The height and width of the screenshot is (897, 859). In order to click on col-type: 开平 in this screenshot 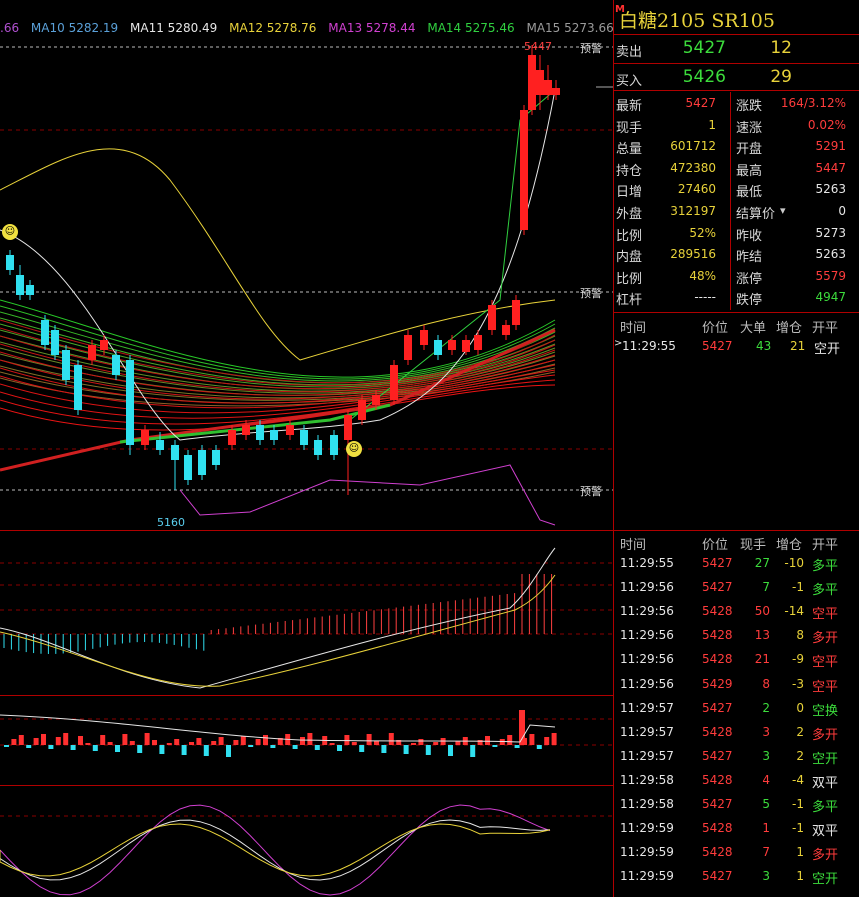, I will do `click(825, 328)`.